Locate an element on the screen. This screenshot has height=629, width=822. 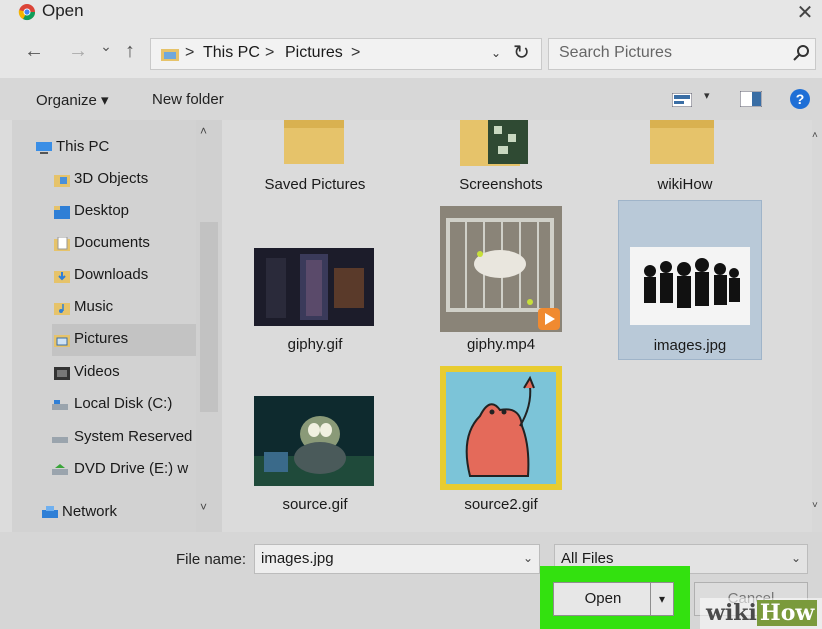
file-item-label: images.jpg is located at coordinates (690, 345).